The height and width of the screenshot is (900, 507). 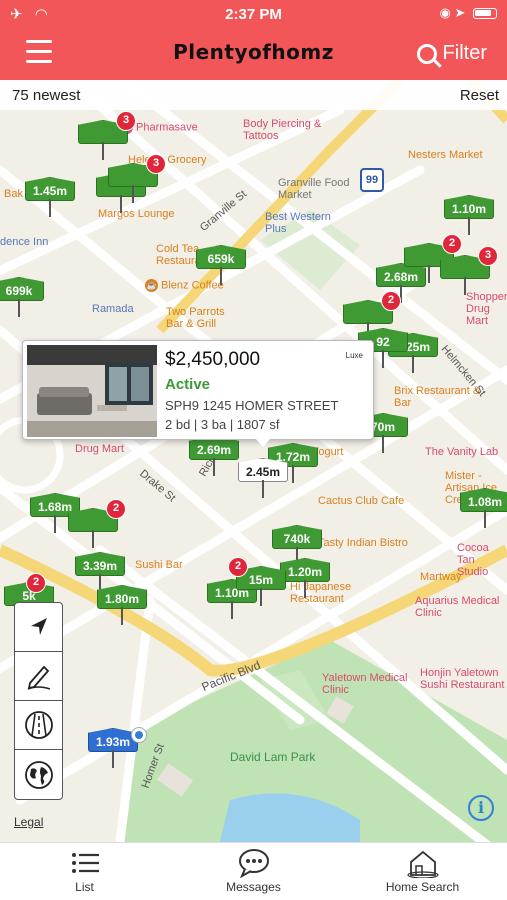 What do you see at coordinates (354, 355) in the screenshot?
I see `broker-logo: Luxe` at bounding box center [354, 355].